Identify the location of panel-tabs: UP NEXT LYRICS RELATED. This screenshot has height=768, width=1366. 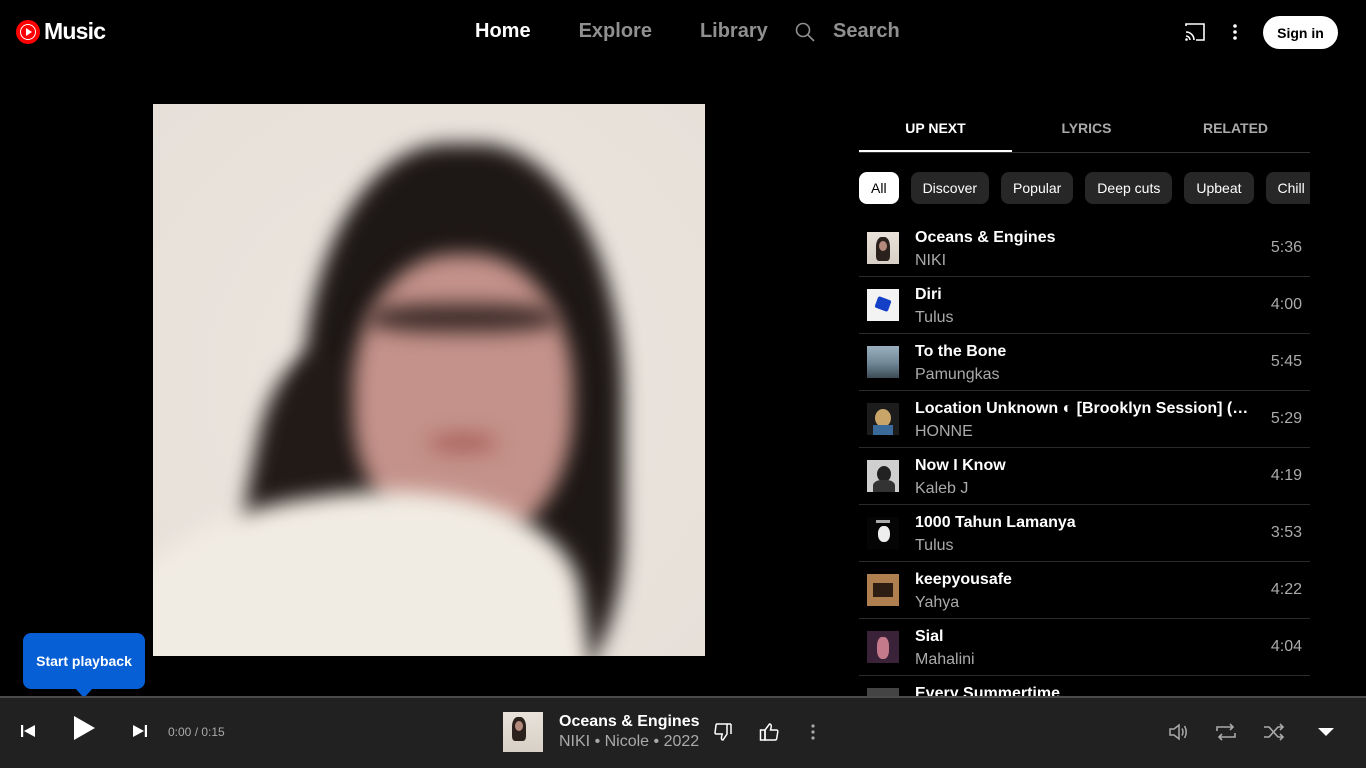
(1084, 128).